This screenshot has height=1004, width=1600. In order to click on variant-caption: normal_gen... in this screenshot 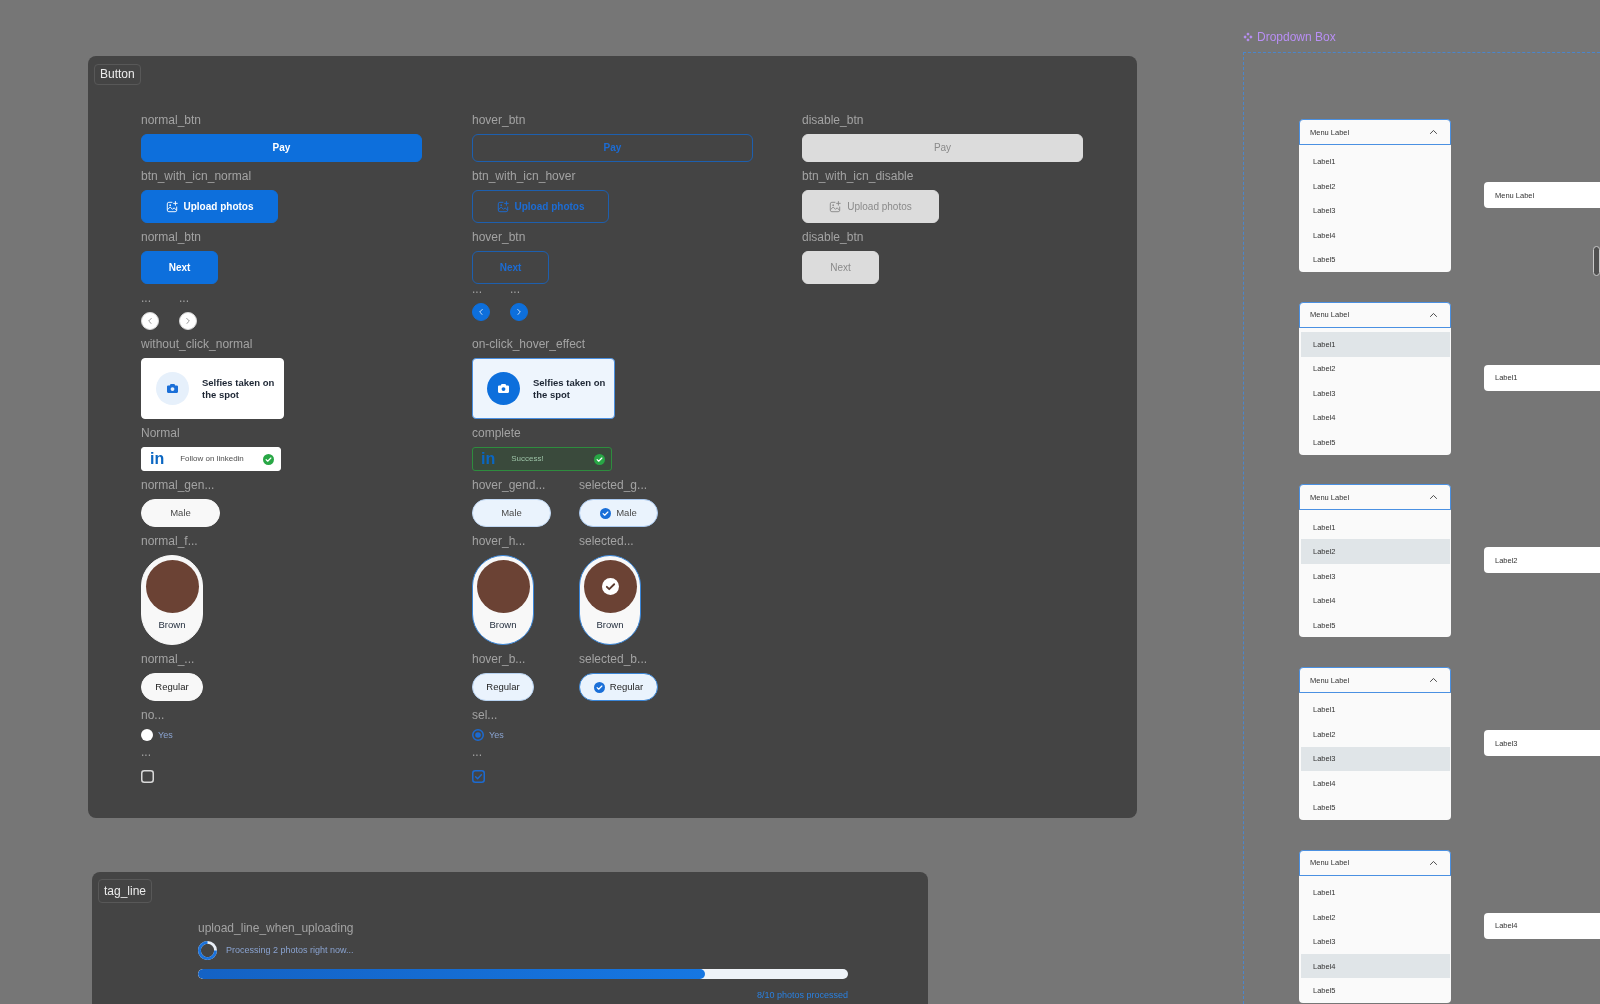, I will do `click(178, 485)`.